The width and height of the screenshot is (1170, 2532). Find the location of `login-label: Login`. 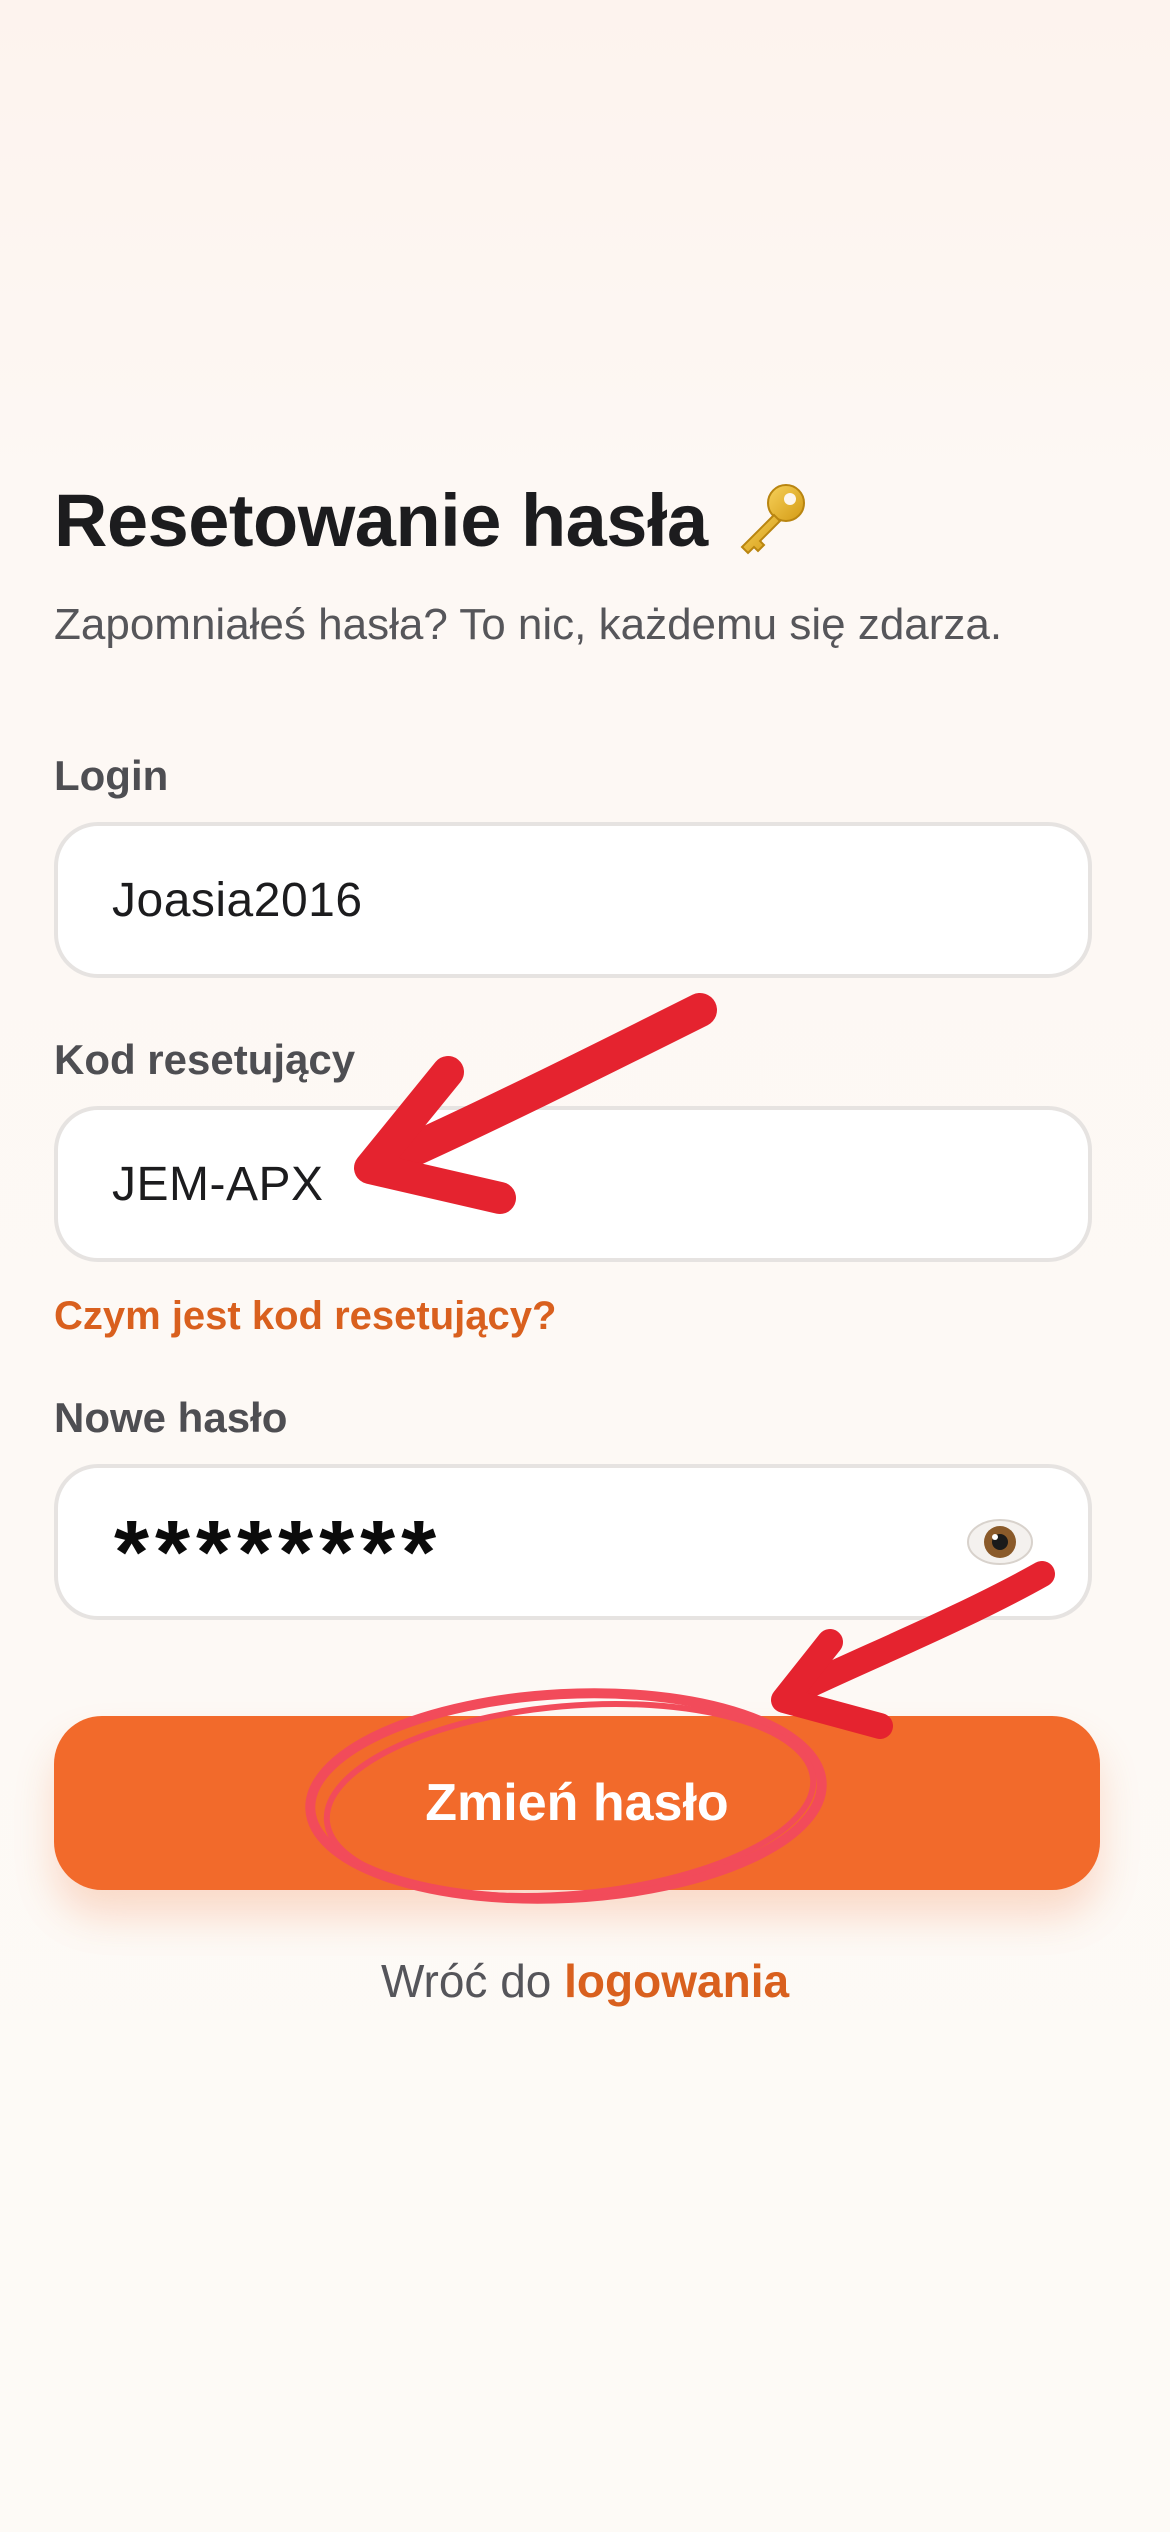

login-label: Login is located at coordinates (111, 775).